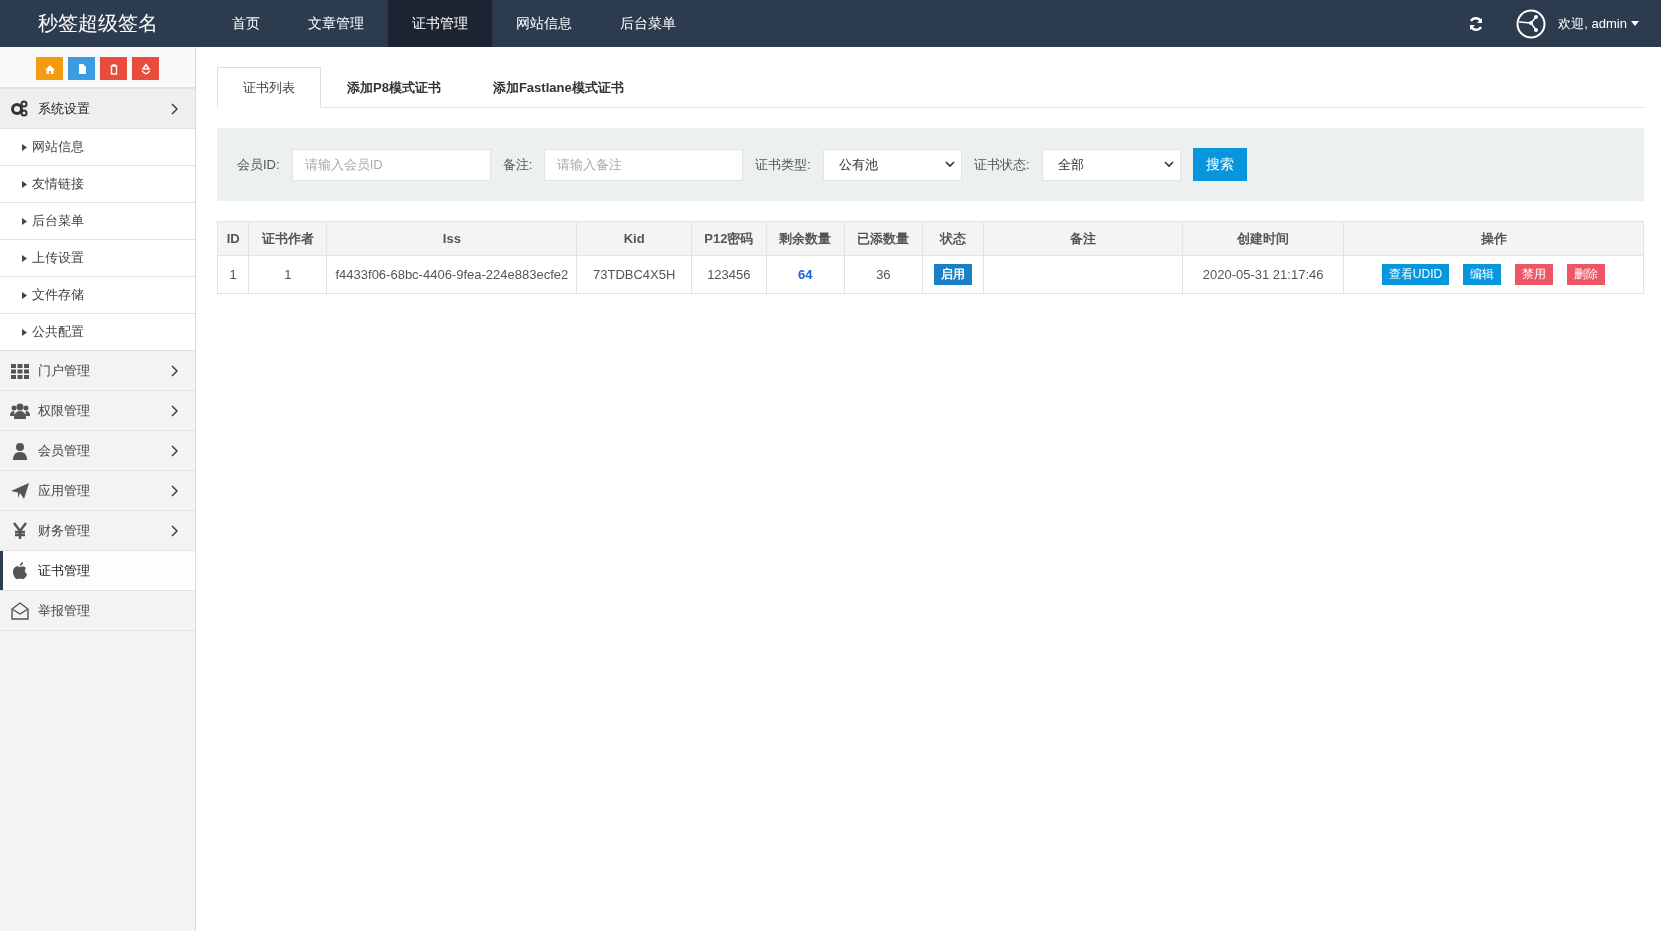  I want to click on sidebar-subitem: 网站信息, so click(97, 147).